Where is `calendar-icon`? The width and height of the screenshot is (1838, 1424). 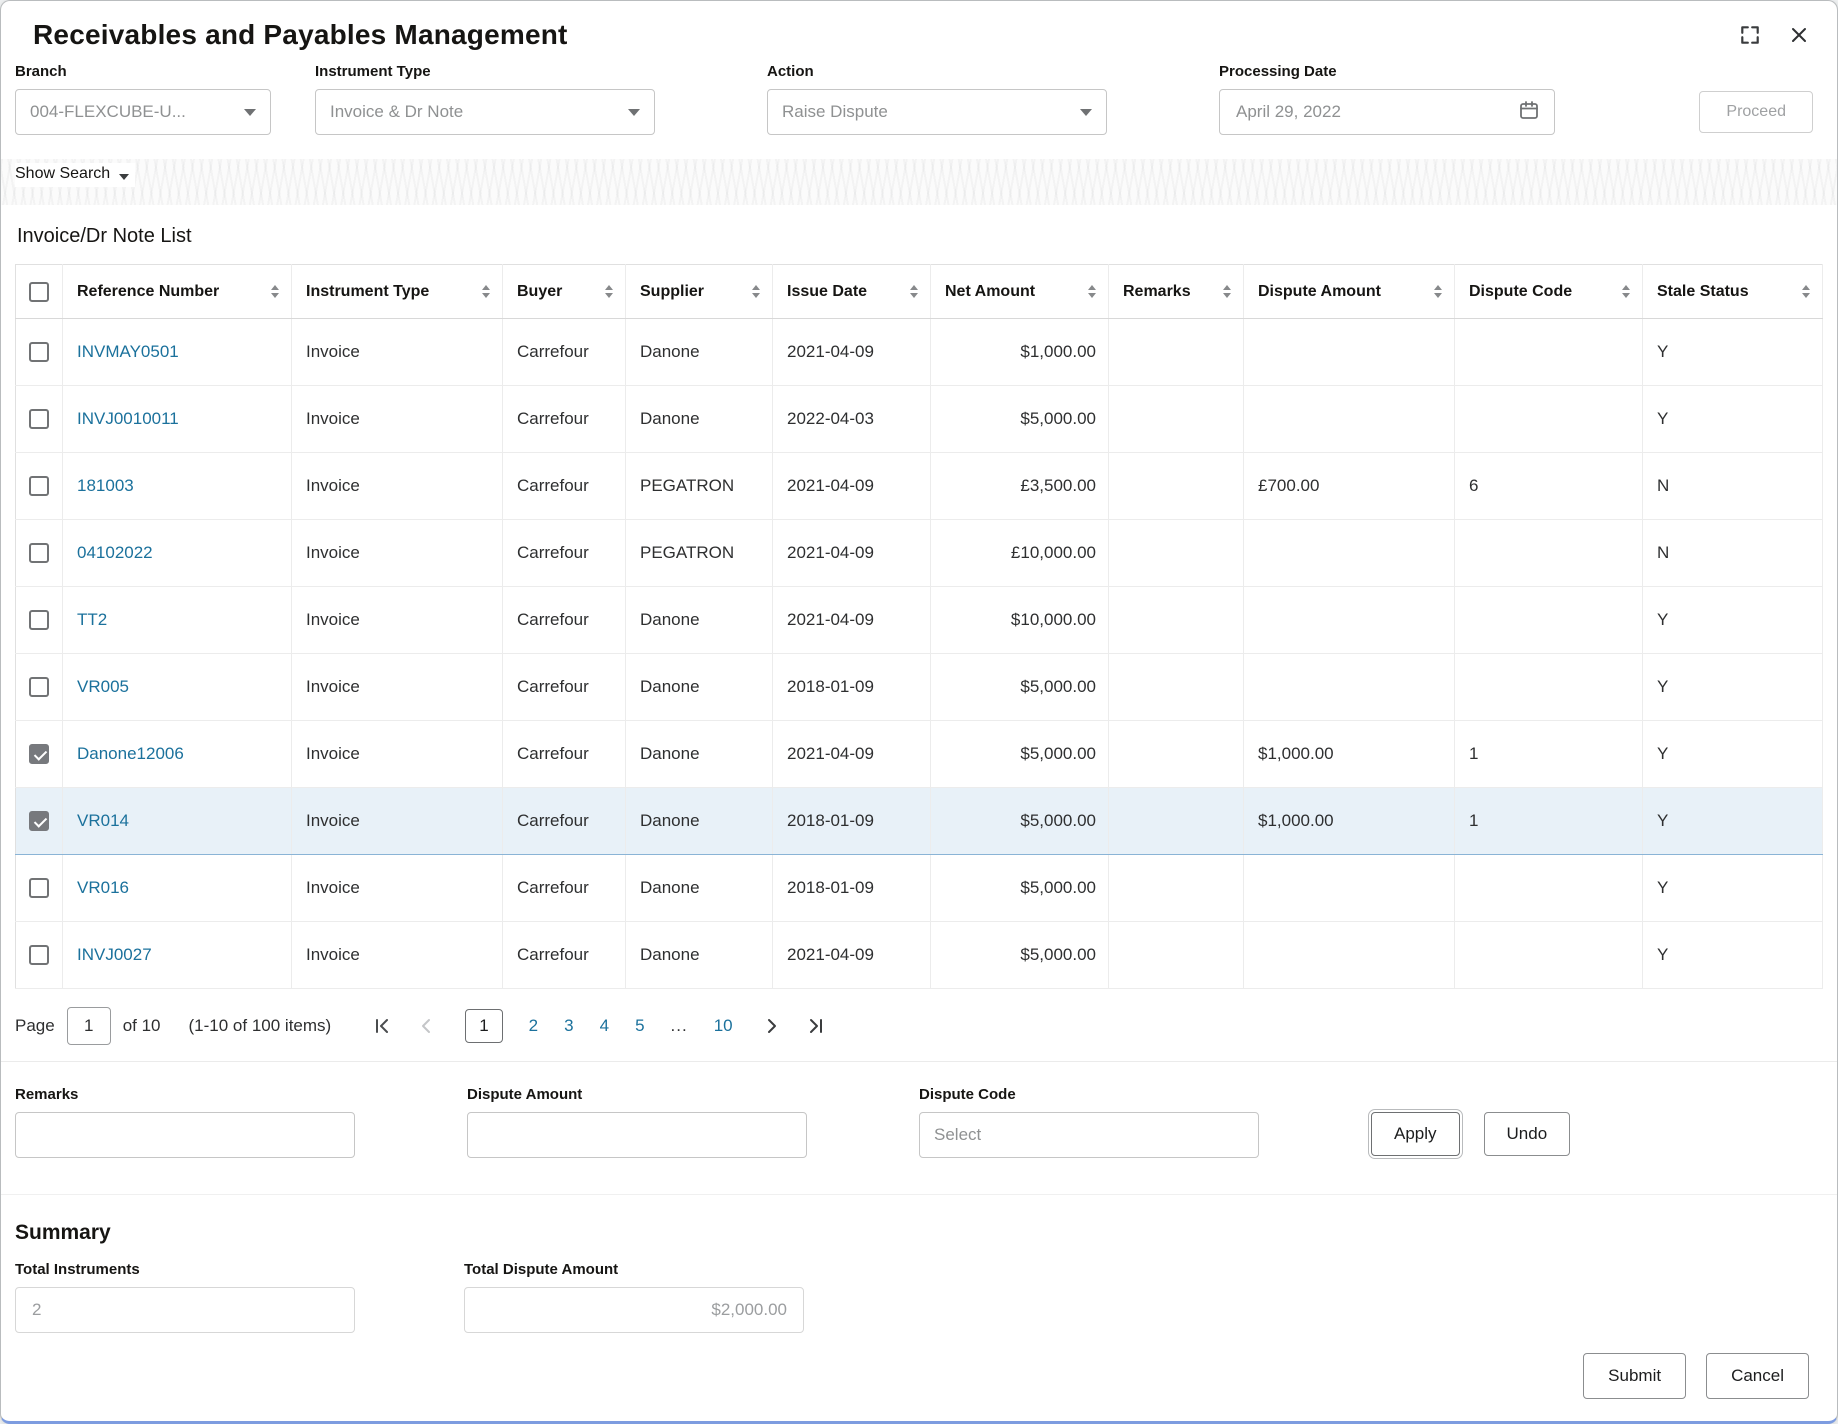
calendar-icon is located at coordinates (1529, 112).